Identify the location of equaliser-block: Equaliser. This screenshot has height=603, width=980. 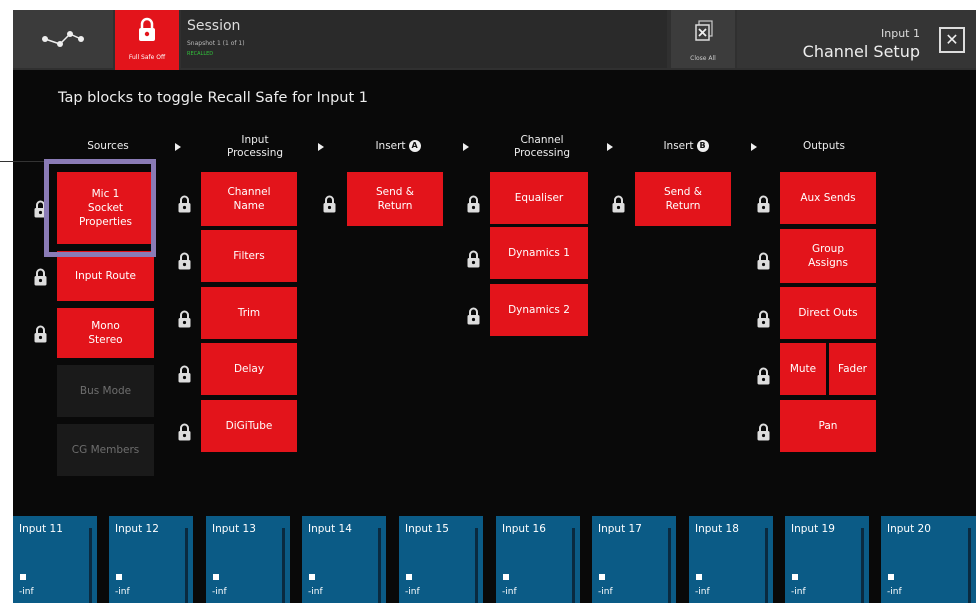
(539, 198).